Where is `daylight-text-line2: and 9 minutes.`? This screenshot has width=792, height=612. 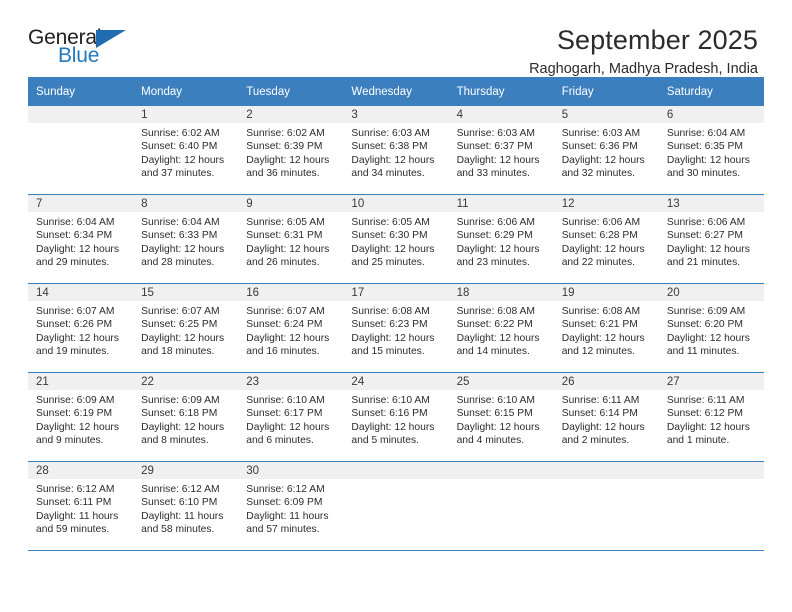
daylight-text-line2: and 9 minutes. is located at coordinates (70, 441).